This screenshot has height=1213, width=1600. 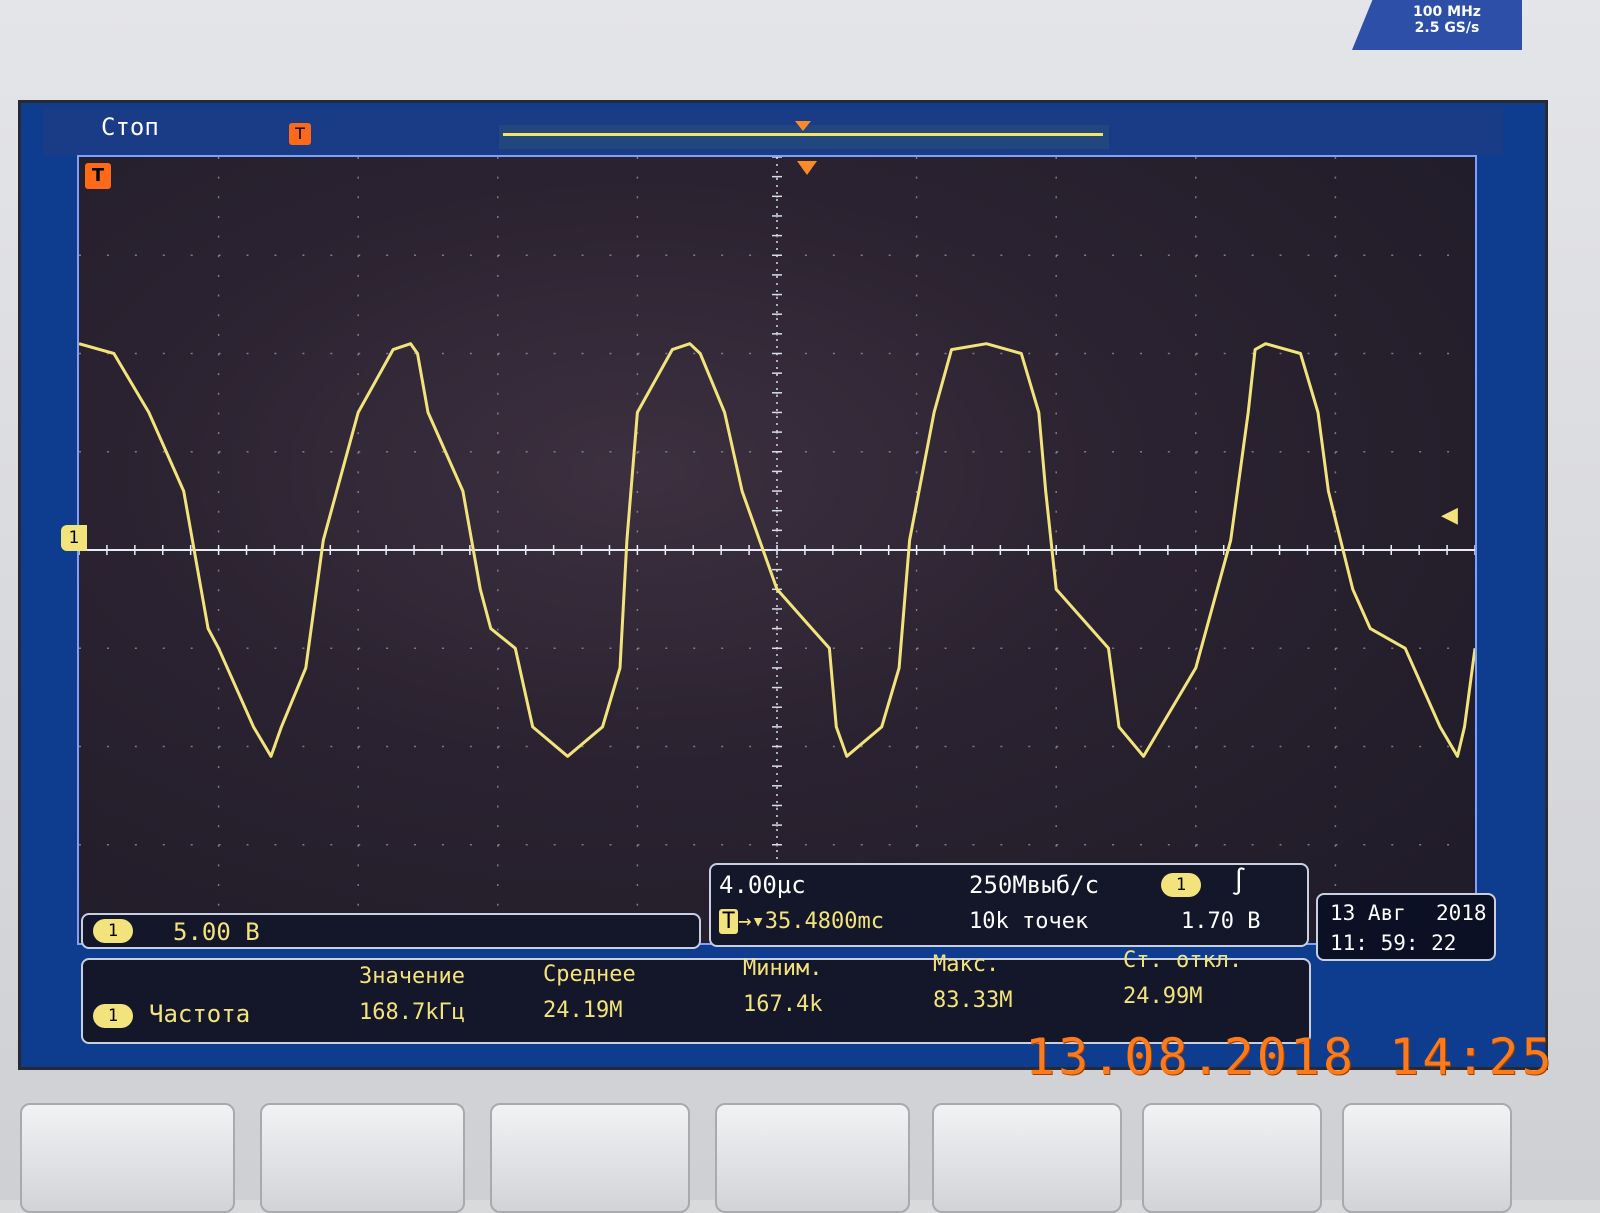 I want to click on trigger-badge-icon: T, so click(x=729, y=921).